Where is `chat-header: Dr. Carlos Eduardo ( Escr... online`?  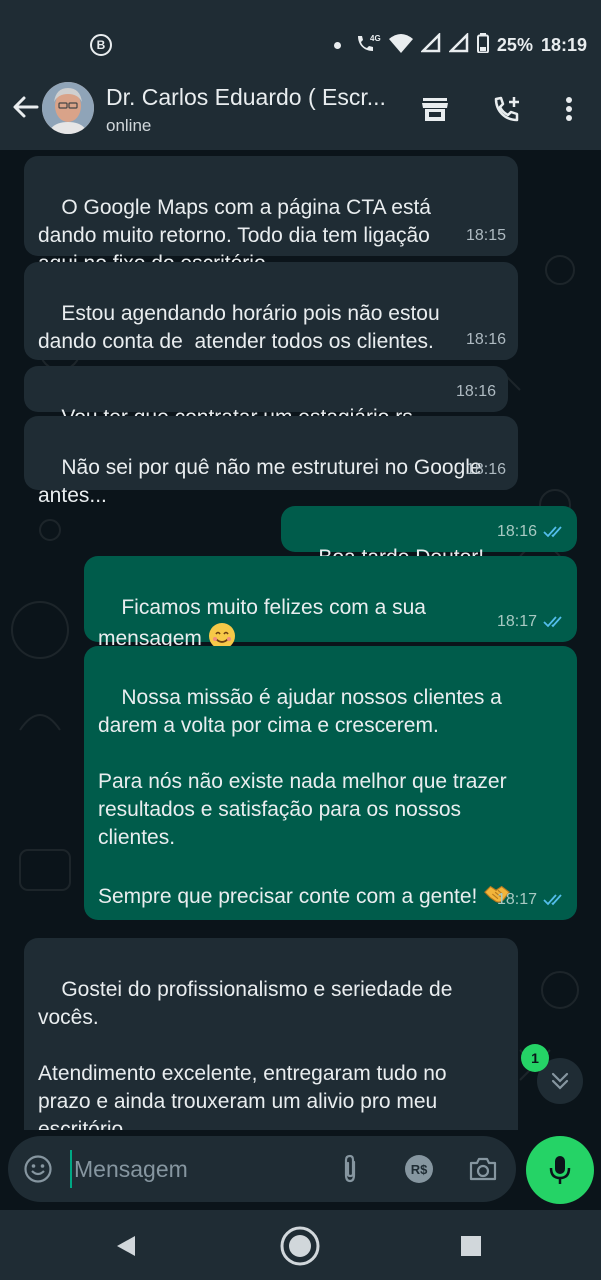
chat-header: Dr. Carlos Eduardo ( Escr... online is located at coordinates (300, 110).